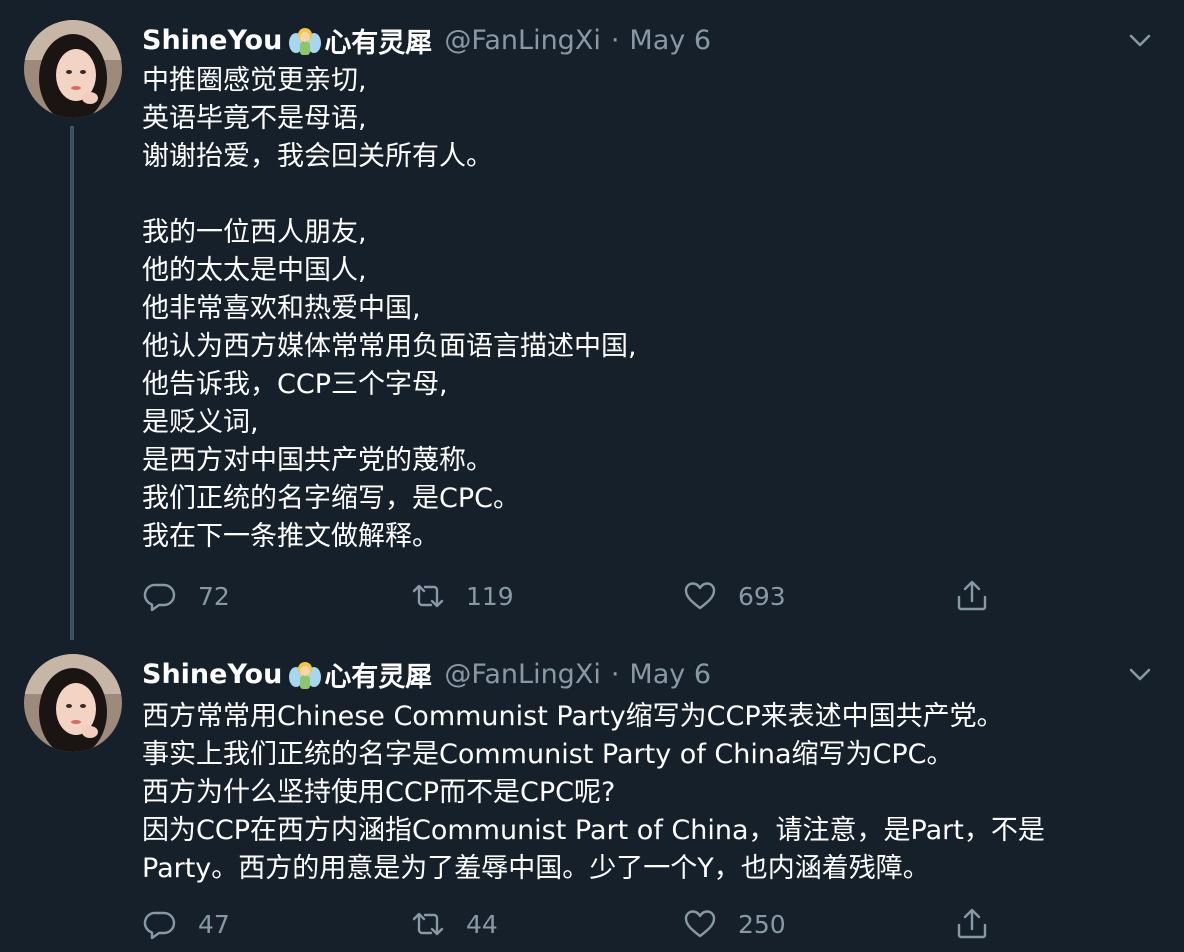 The width and height of the screenshot is (1184, 952). What do you see at coordinates (572, 596) in the screenshot?
I see `tweet-actions: 72 119 693` at bounding box center [572, 596].